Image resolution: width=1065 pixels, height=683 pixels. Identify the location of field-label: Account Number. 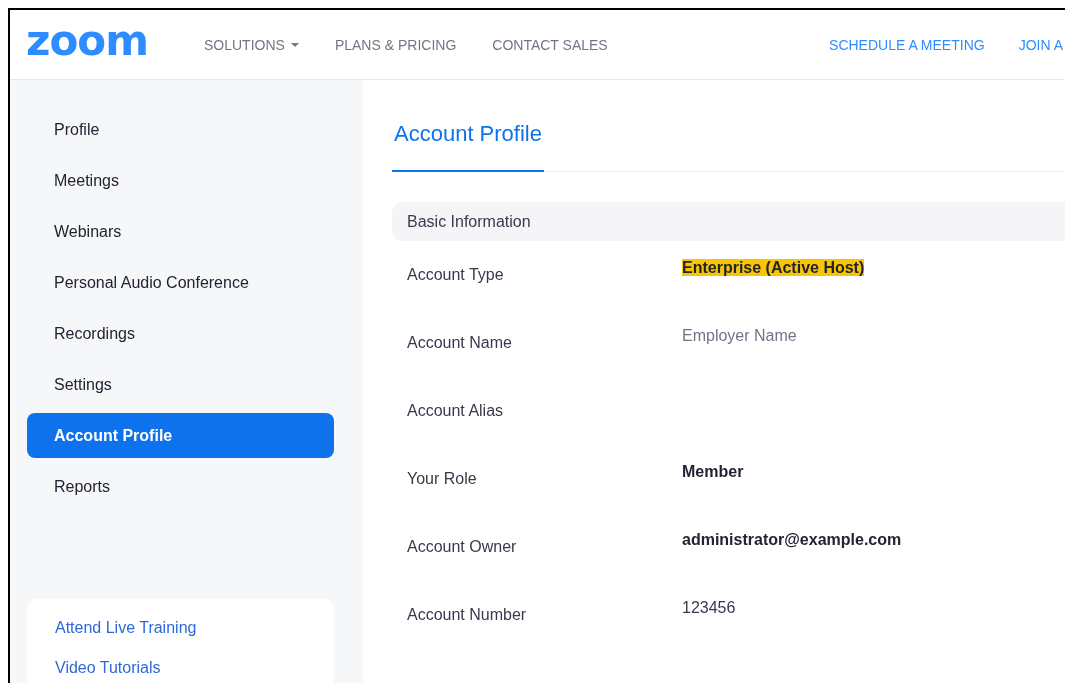
(467, 615).